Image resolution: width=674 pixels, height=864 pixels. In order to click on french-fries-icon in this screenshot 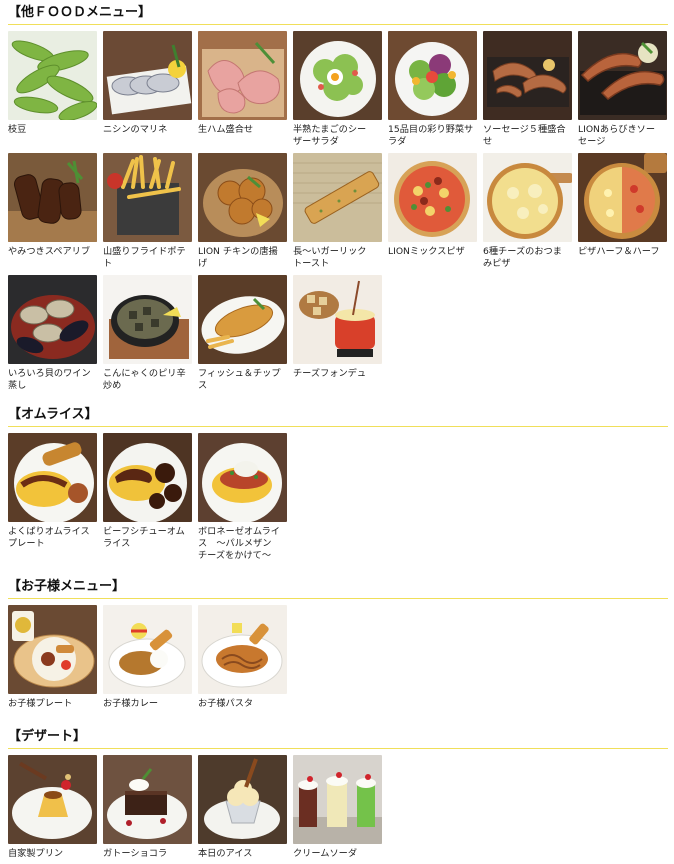, I will do `click(147, 197)`.